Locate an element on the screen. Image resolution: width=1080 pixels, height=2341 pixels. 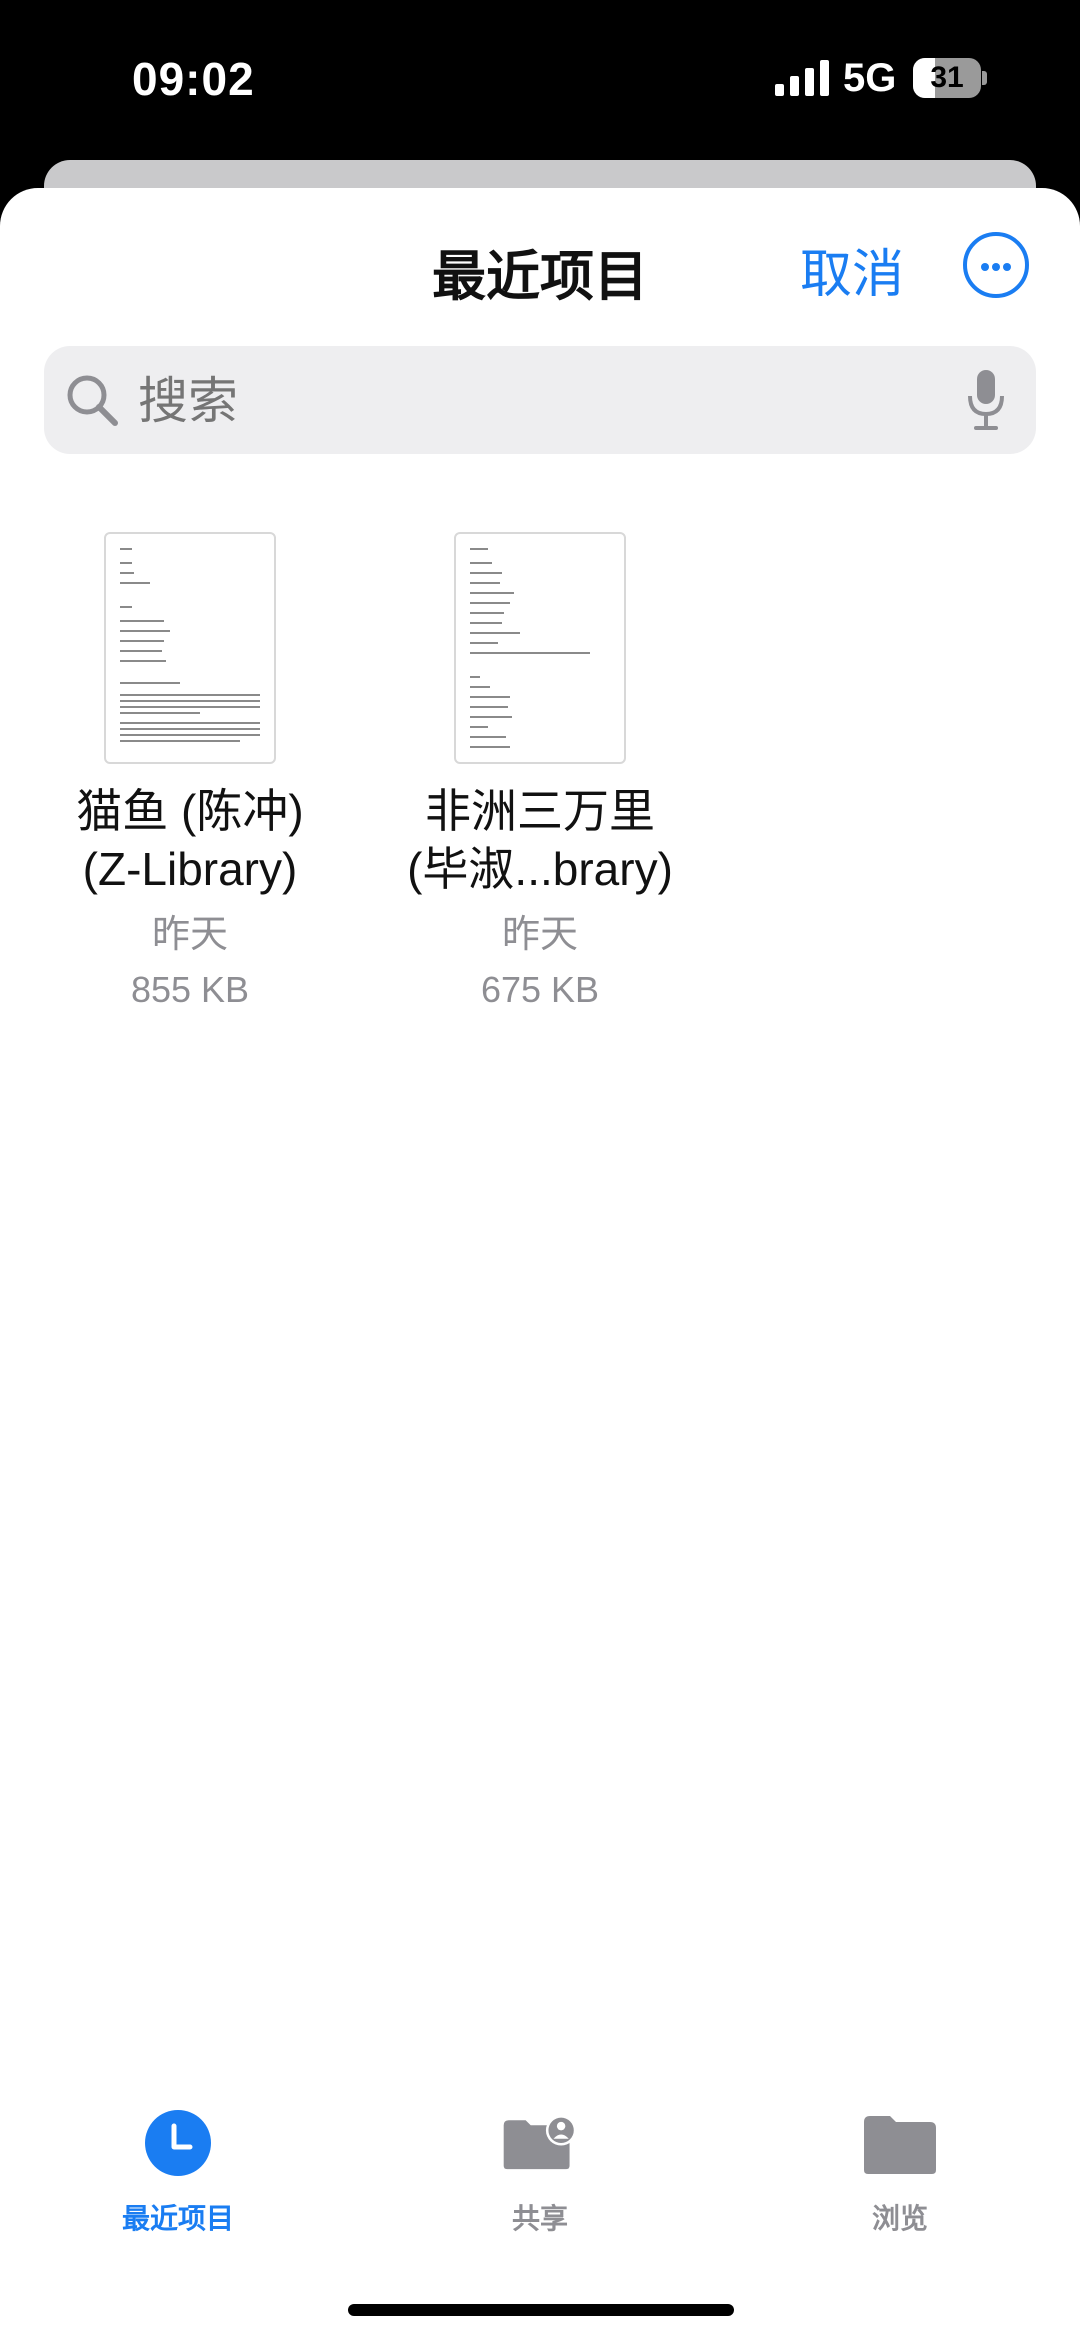
tab-browse: 浏览 is located at coordinates (900, 2173).